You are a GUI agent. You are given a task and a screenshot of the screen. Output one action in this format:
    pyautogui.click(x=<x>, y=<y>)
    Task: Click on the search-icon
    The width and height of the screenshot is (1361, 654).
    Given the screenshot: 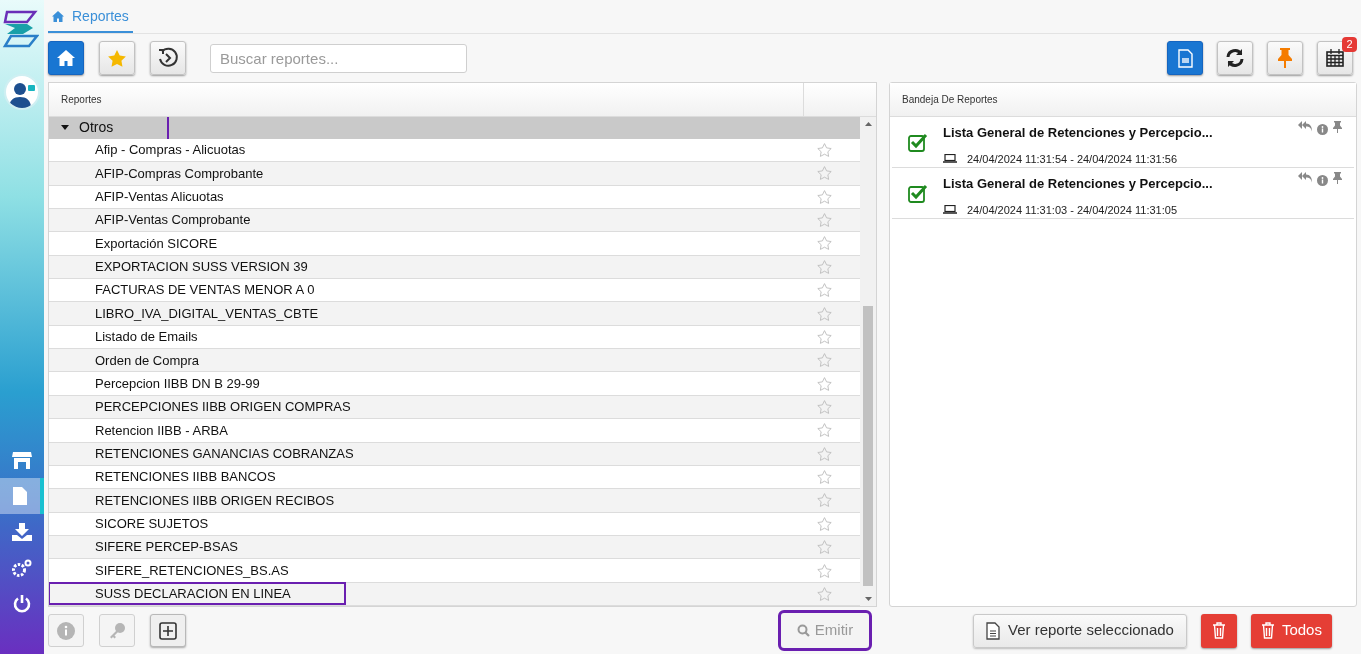 What is the action you would take?
    pyautogui.click(x=803, y=630)
    